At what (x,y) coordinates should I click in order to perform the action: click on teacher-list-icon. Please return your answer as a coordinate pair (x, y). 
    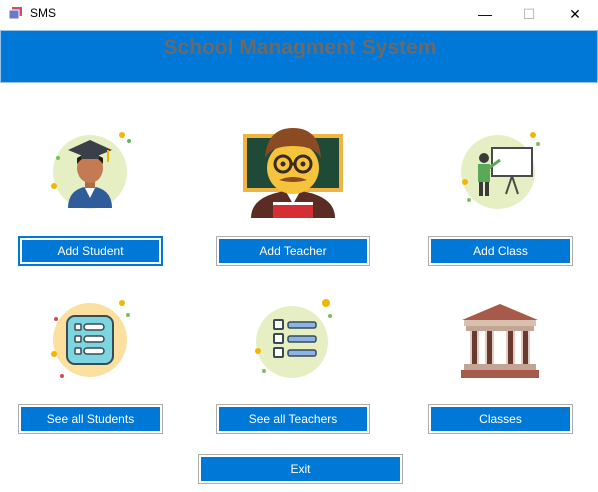
    Looking at the image, I should click on (293, 338).